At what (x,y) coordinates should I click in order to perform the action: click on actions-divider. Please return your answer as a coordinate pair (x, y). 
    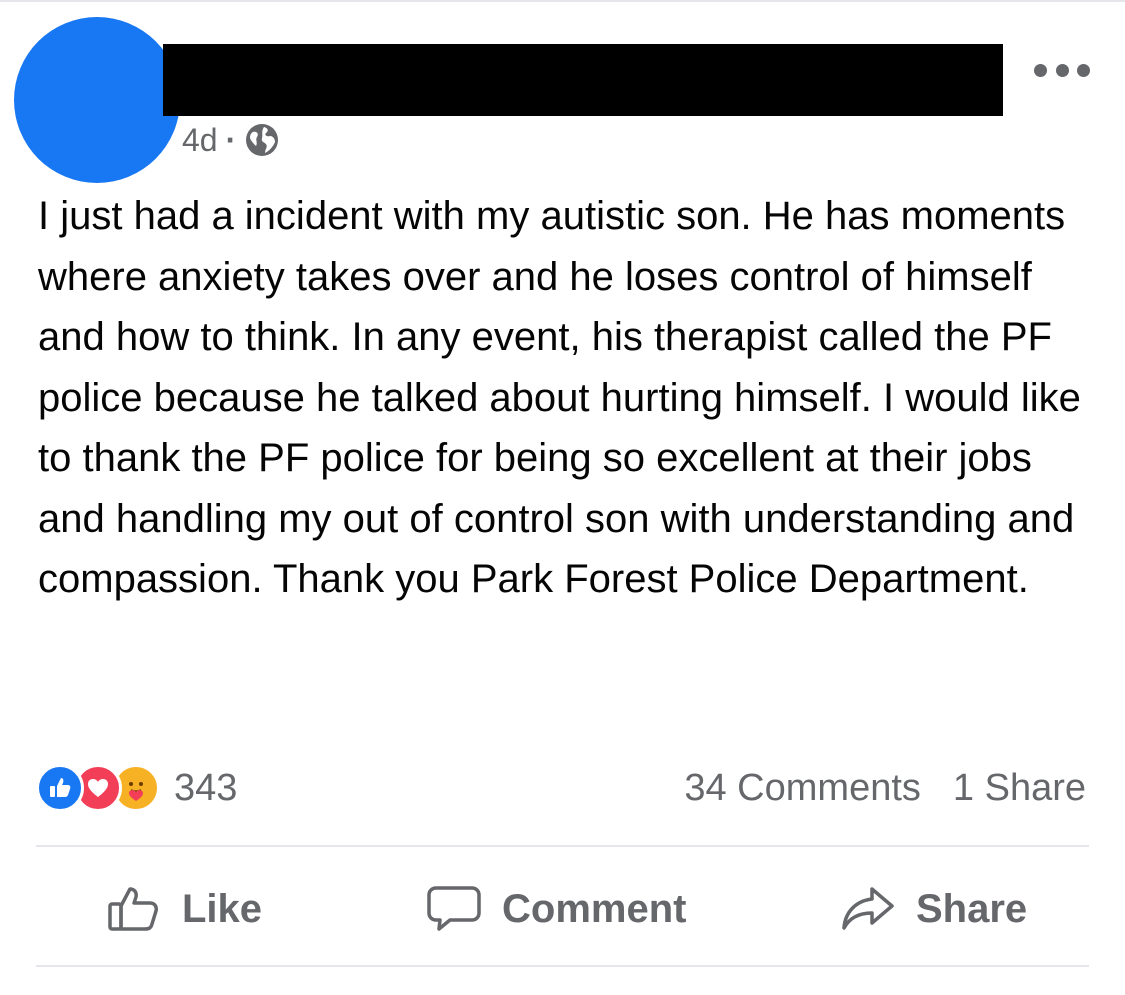
    Looking at the image, I should click on (562, 966).